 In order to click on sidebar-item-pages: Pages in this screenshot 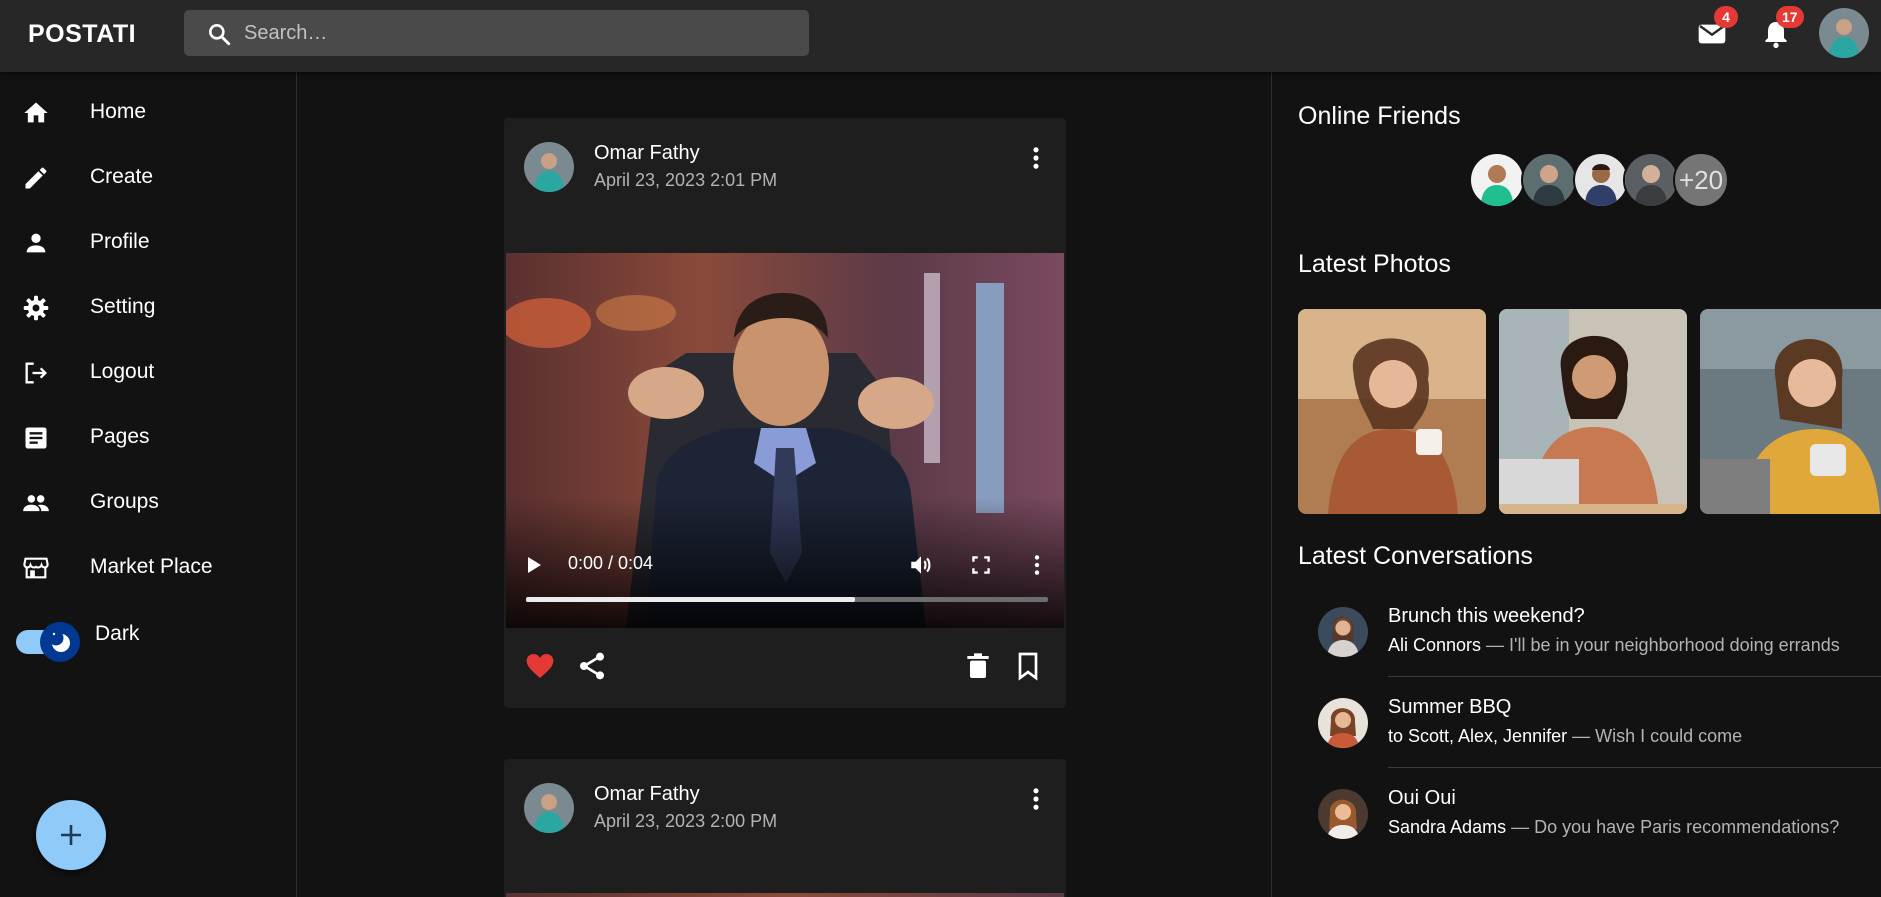, I will do `click(148, 436)`.